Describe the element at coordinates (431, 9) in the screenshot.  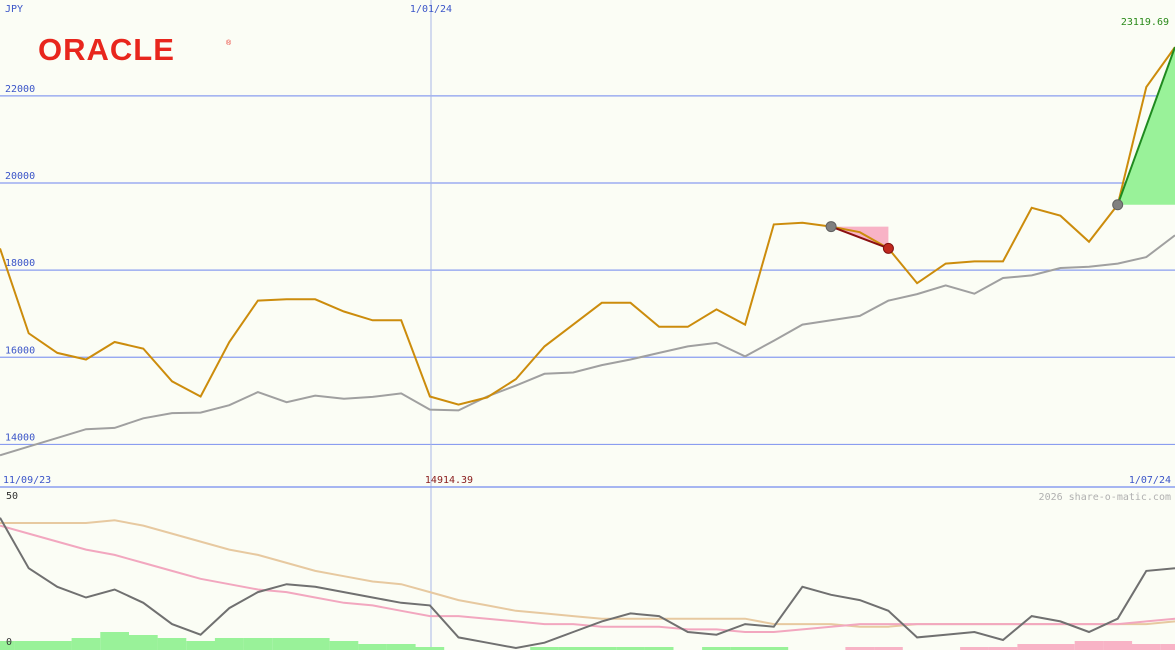
I see `date-marker-label: 1/01/24` at that location.